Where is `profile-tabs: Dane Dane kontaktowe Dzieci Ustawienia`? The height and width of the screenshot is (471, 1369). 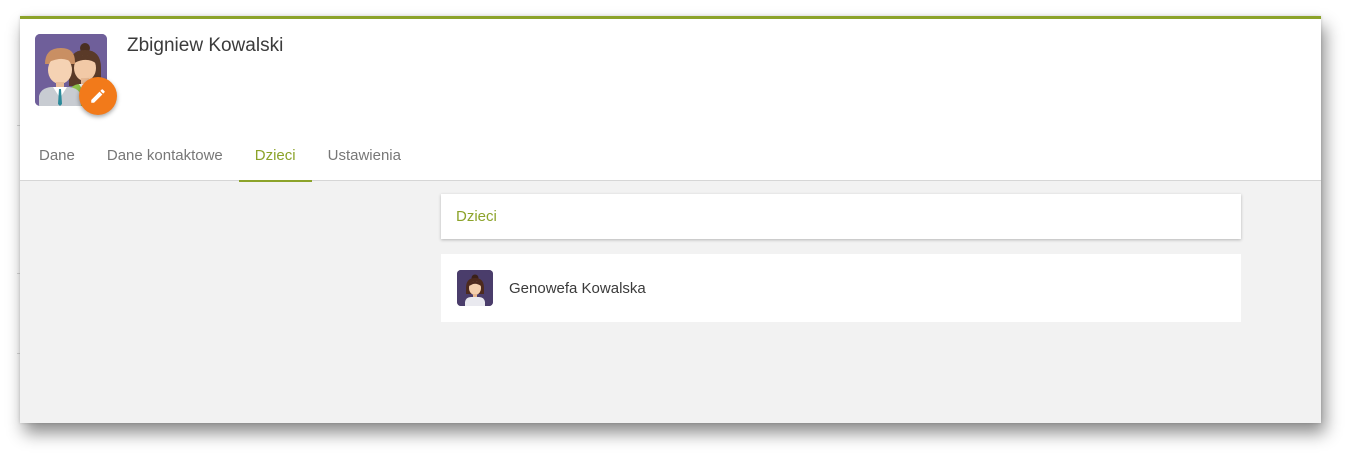
profile-tabs: Dane Dane kontaktowe Dzieci Ustawienia is located at coordinates (218, 155).